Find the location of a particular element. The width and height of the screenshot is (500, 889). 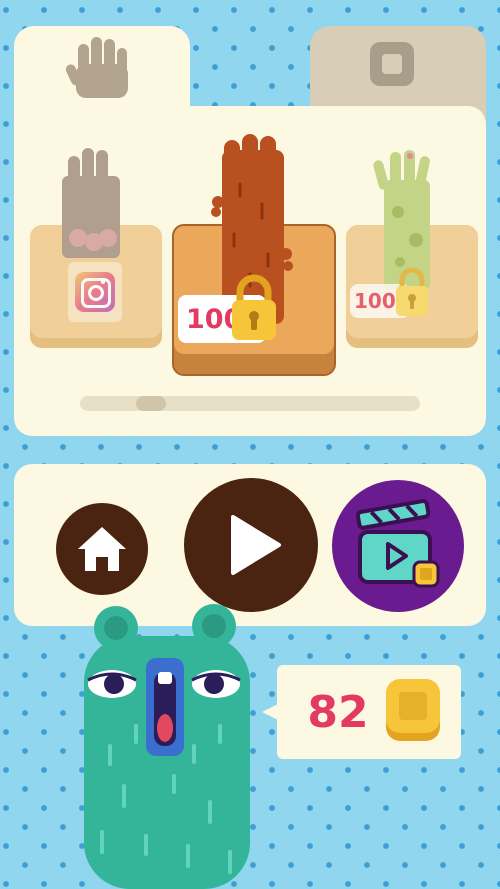

coin-count: 82 is located at coordinates (338, 712).